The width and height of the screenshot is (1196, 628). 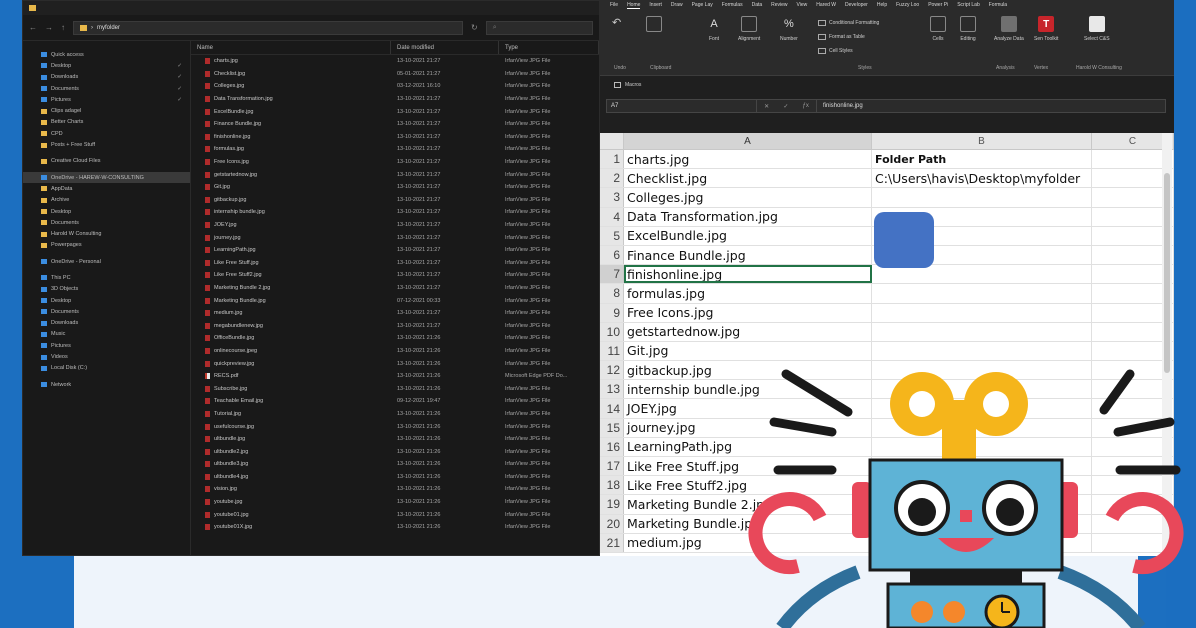 I want to click on menu-tab: Page Lay, so click(x=702, y=5).